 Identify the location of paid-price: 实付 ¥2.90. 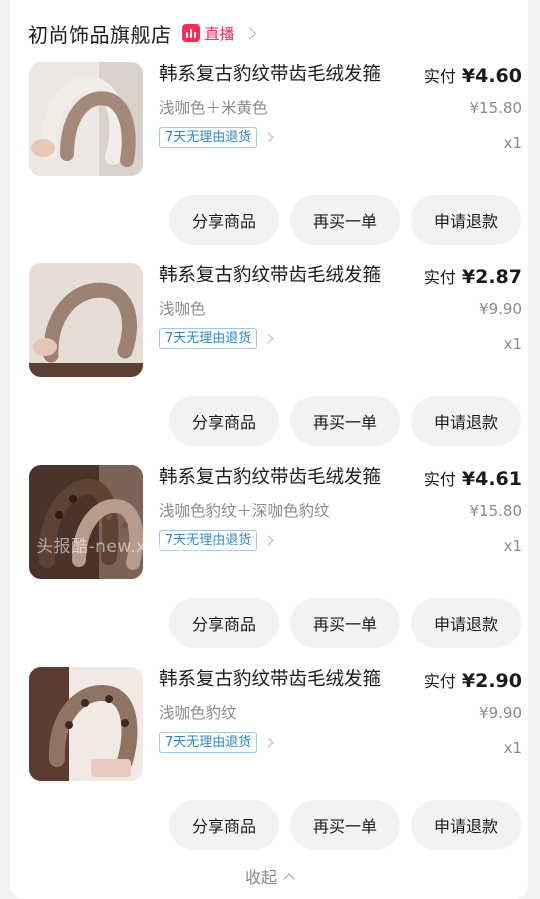
(473, 680).